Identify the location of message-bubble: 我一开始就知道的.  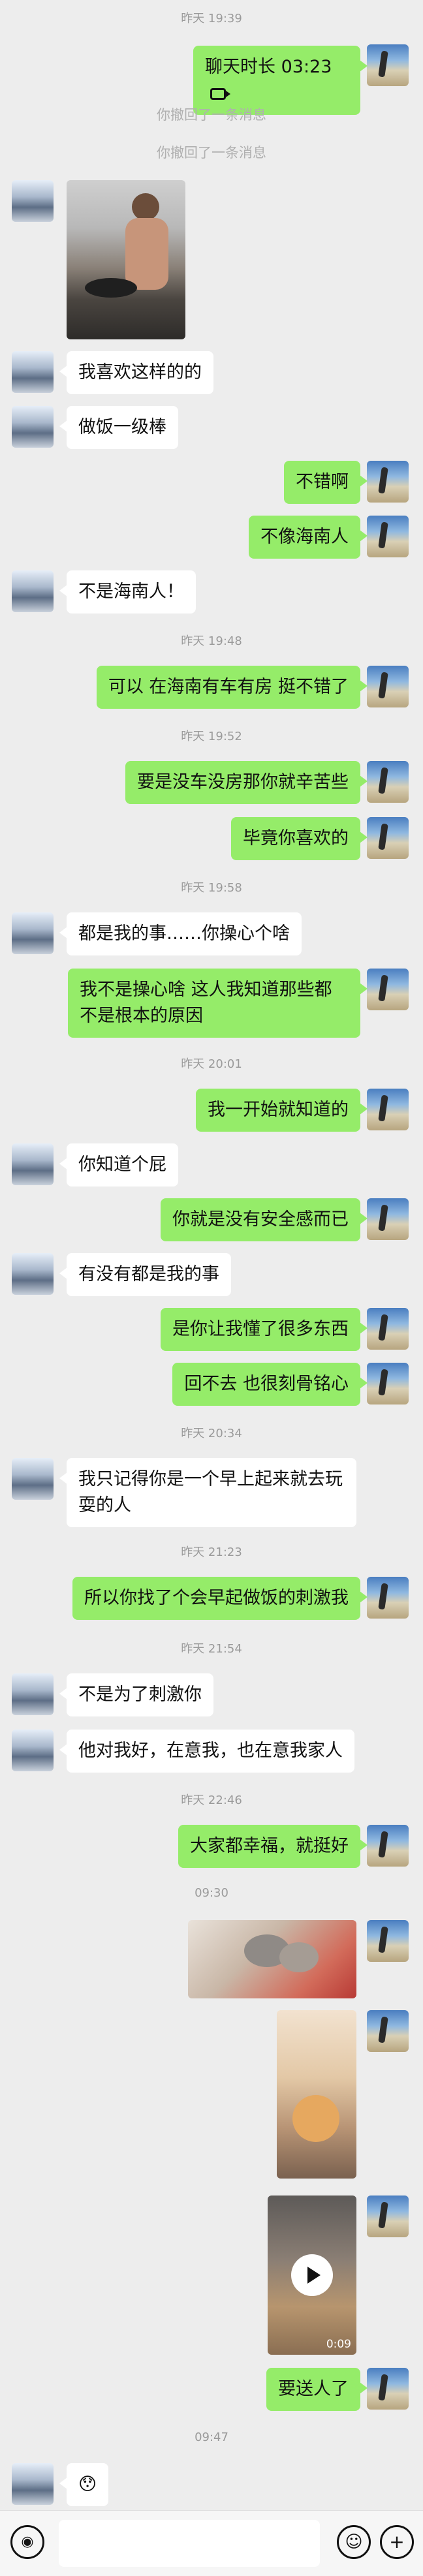
(282, 1110).